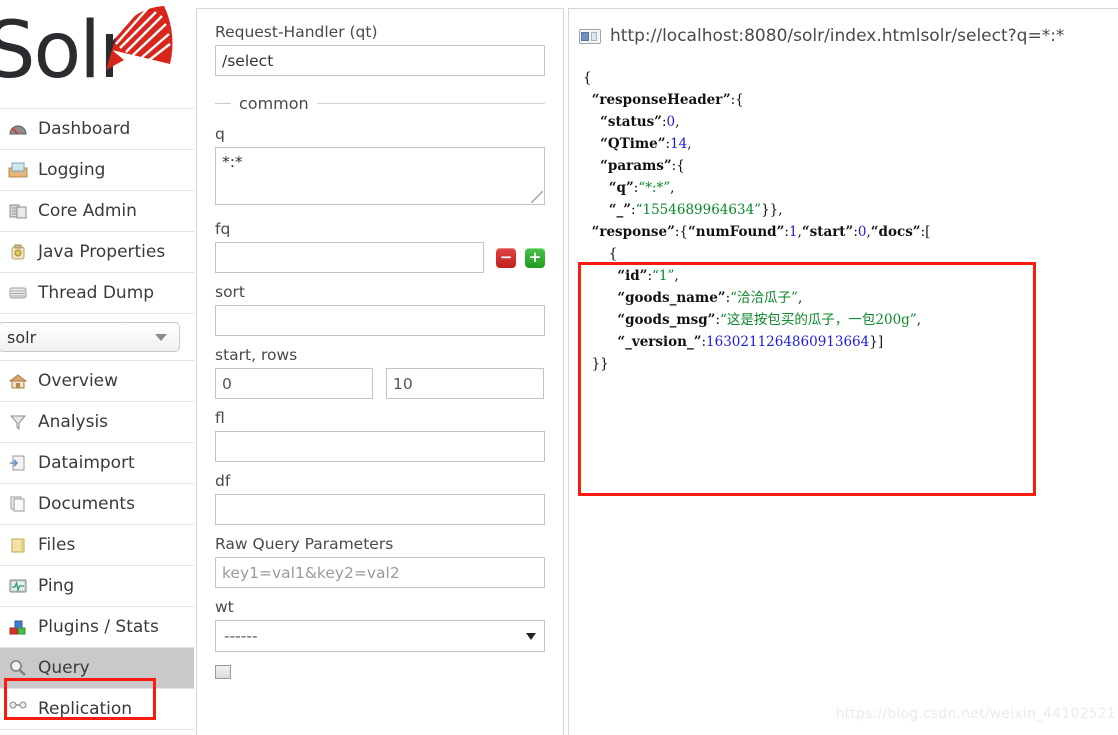 The width and height of the screenshot is (1118, 735). What do you see at coordinates (86, 504) in the screenshot?
I see `sidebar-item-label: Documents` at bounding box center [86, 504].